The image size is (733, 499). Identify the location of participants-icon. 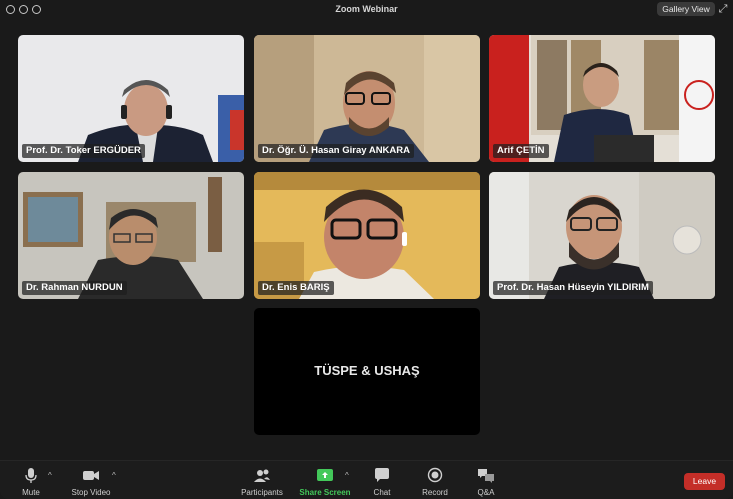
(262, 475).